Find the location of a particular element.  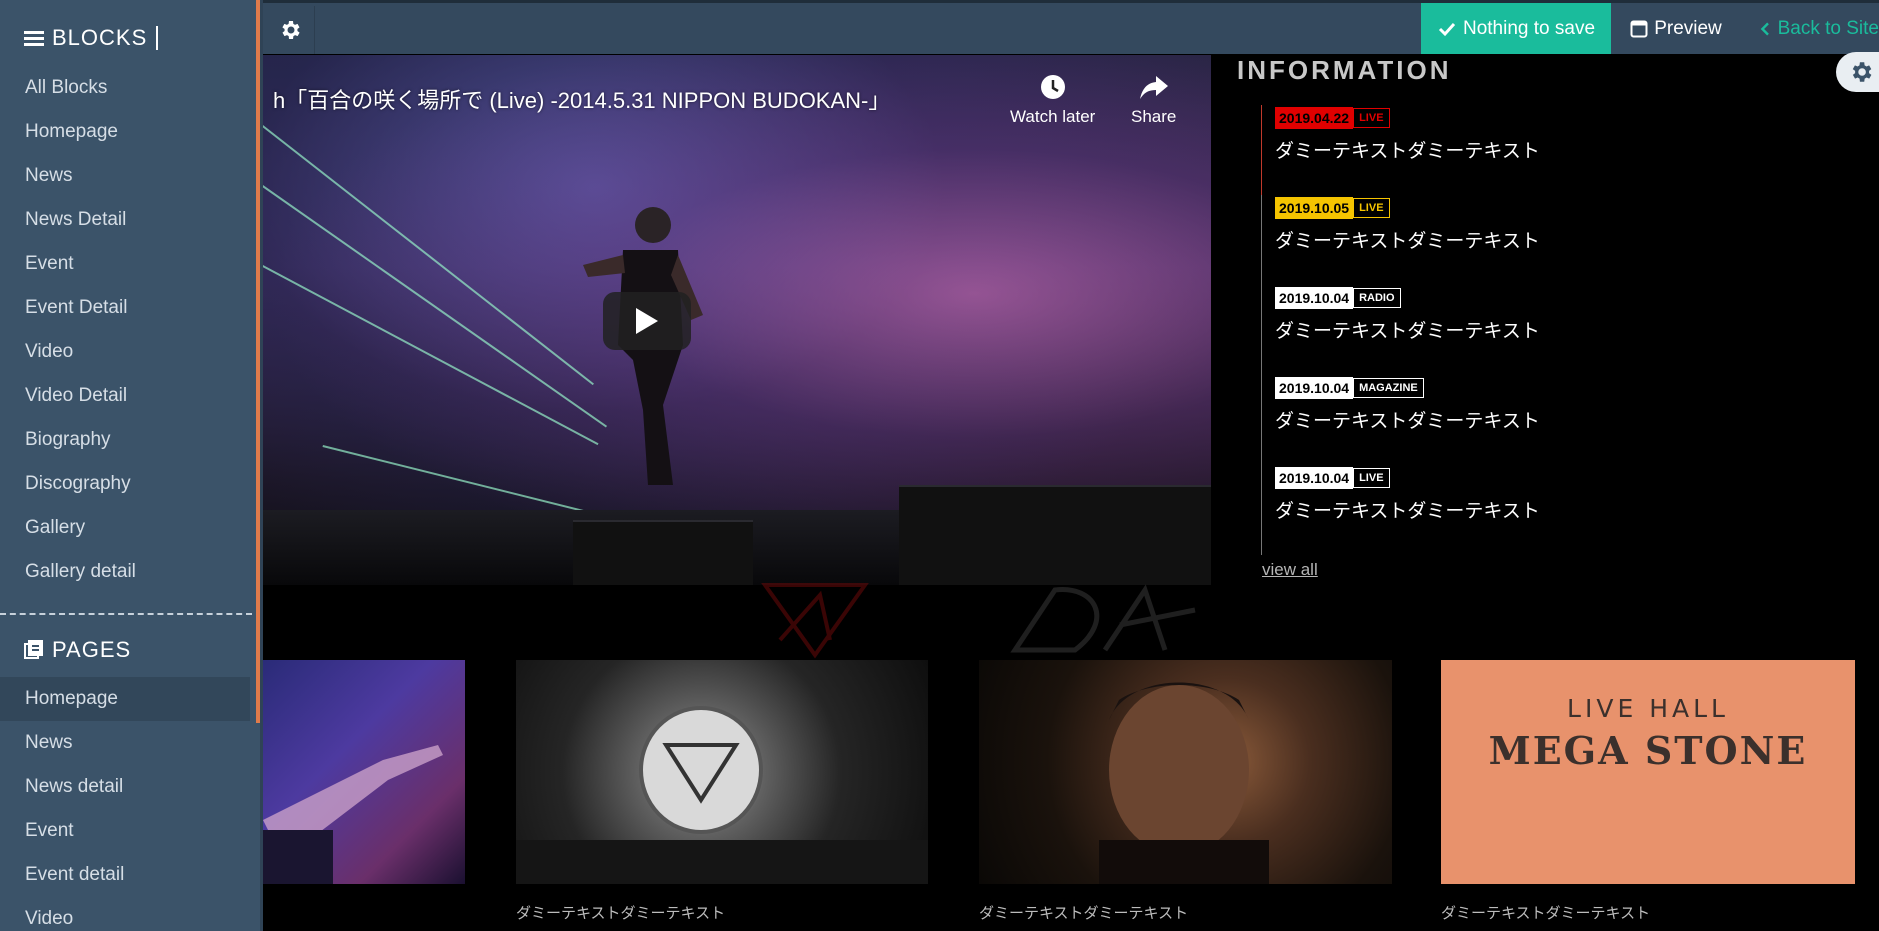

news-item-meta: 2019.04.22 LIVE is located at coordinates (1548, 117).